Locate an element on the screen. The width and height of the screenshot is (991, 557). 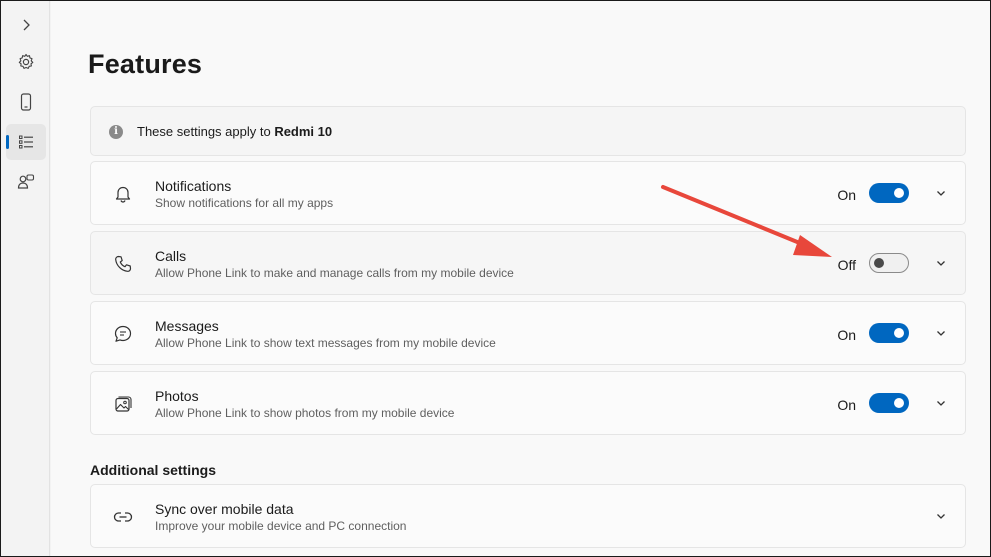
feature-subtitle: Show notifications for all my apps is located at coordinates (244, 203).